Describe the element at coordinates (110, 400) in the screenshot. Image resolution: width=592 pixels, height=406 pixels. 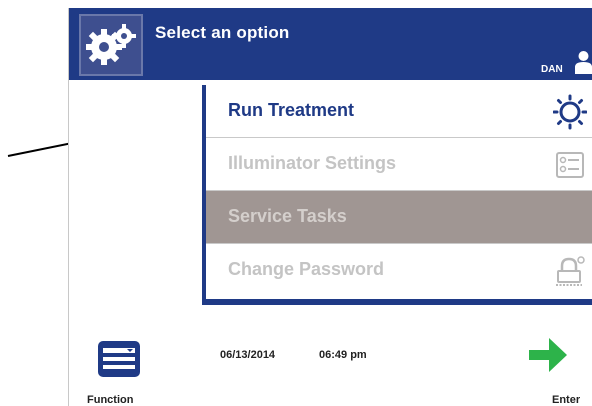
I see `function-label: Function` at that location.